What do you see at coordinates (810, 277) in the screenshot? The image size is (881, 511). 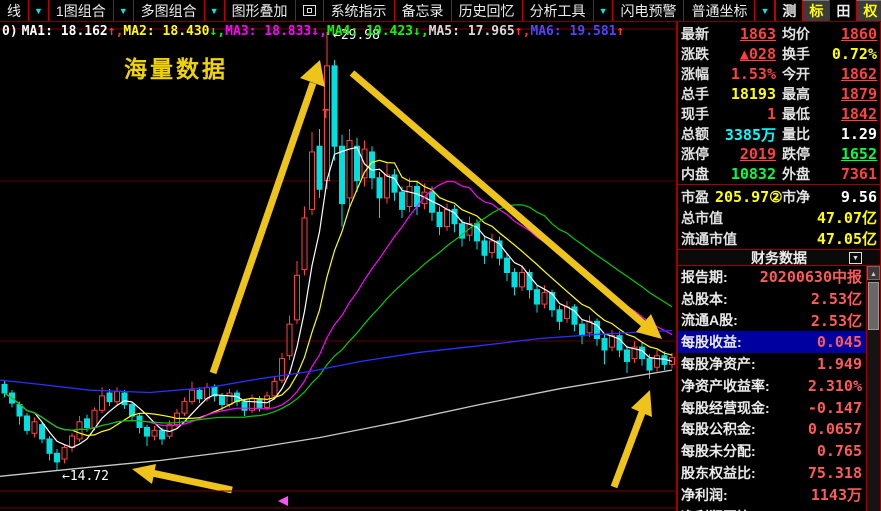 I see `finance-value: 20200630中报` at bounding box center [810, 277].